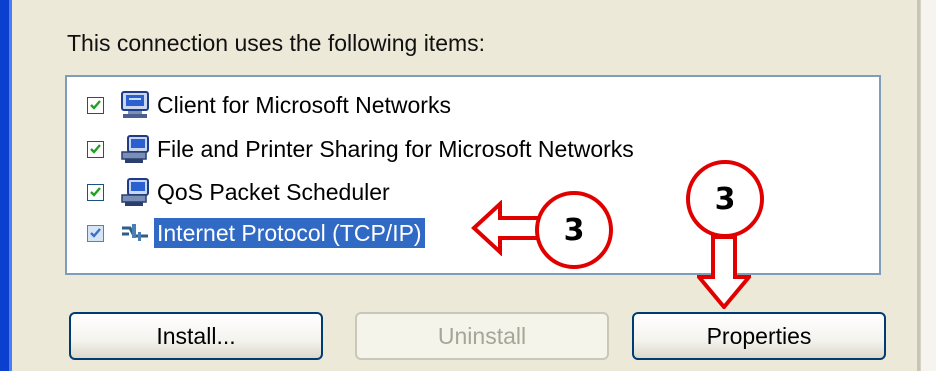 The width and height of the screenshot is (936, 371). What do you see at coordinates (289, 233) in the screenshot?
I see `list-item-label: Internet Protocol (TCP/IP)` at bounding box center [289, 233].